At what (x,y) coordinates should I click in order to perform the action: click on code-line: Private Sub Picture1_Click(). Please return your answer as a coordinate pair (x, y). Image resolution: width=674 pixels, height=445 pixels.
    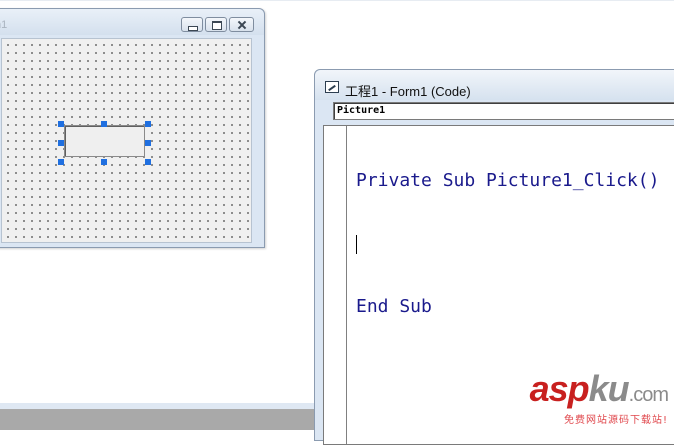
    Looking at the image, I should click on (508, 180).